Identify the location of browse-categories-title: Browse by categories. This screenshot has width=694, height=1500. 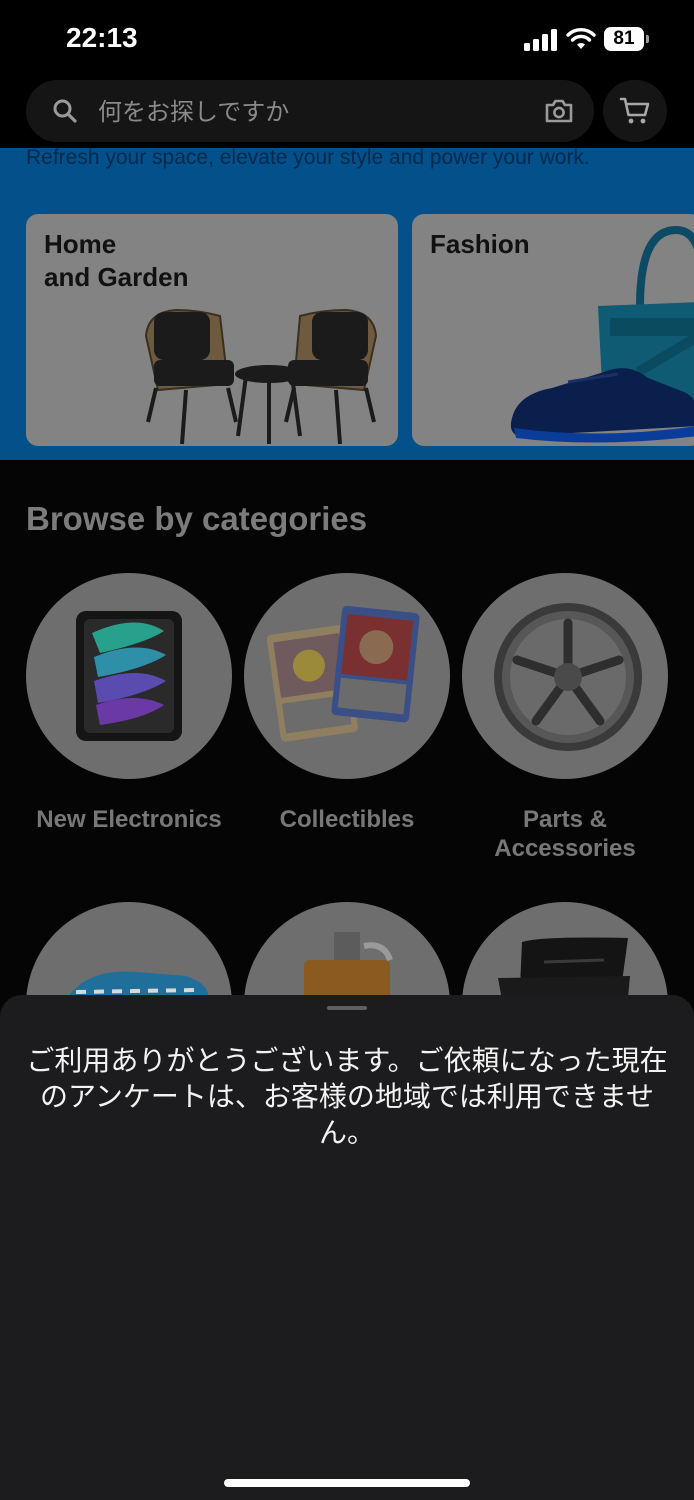
(197, 518).